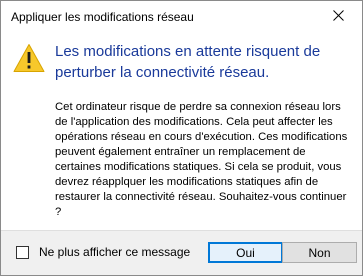  Describe the element at coordinates (114, 252) in the screenshot. I see `checkbox-label: Ne plus afficher ce message` at that location.